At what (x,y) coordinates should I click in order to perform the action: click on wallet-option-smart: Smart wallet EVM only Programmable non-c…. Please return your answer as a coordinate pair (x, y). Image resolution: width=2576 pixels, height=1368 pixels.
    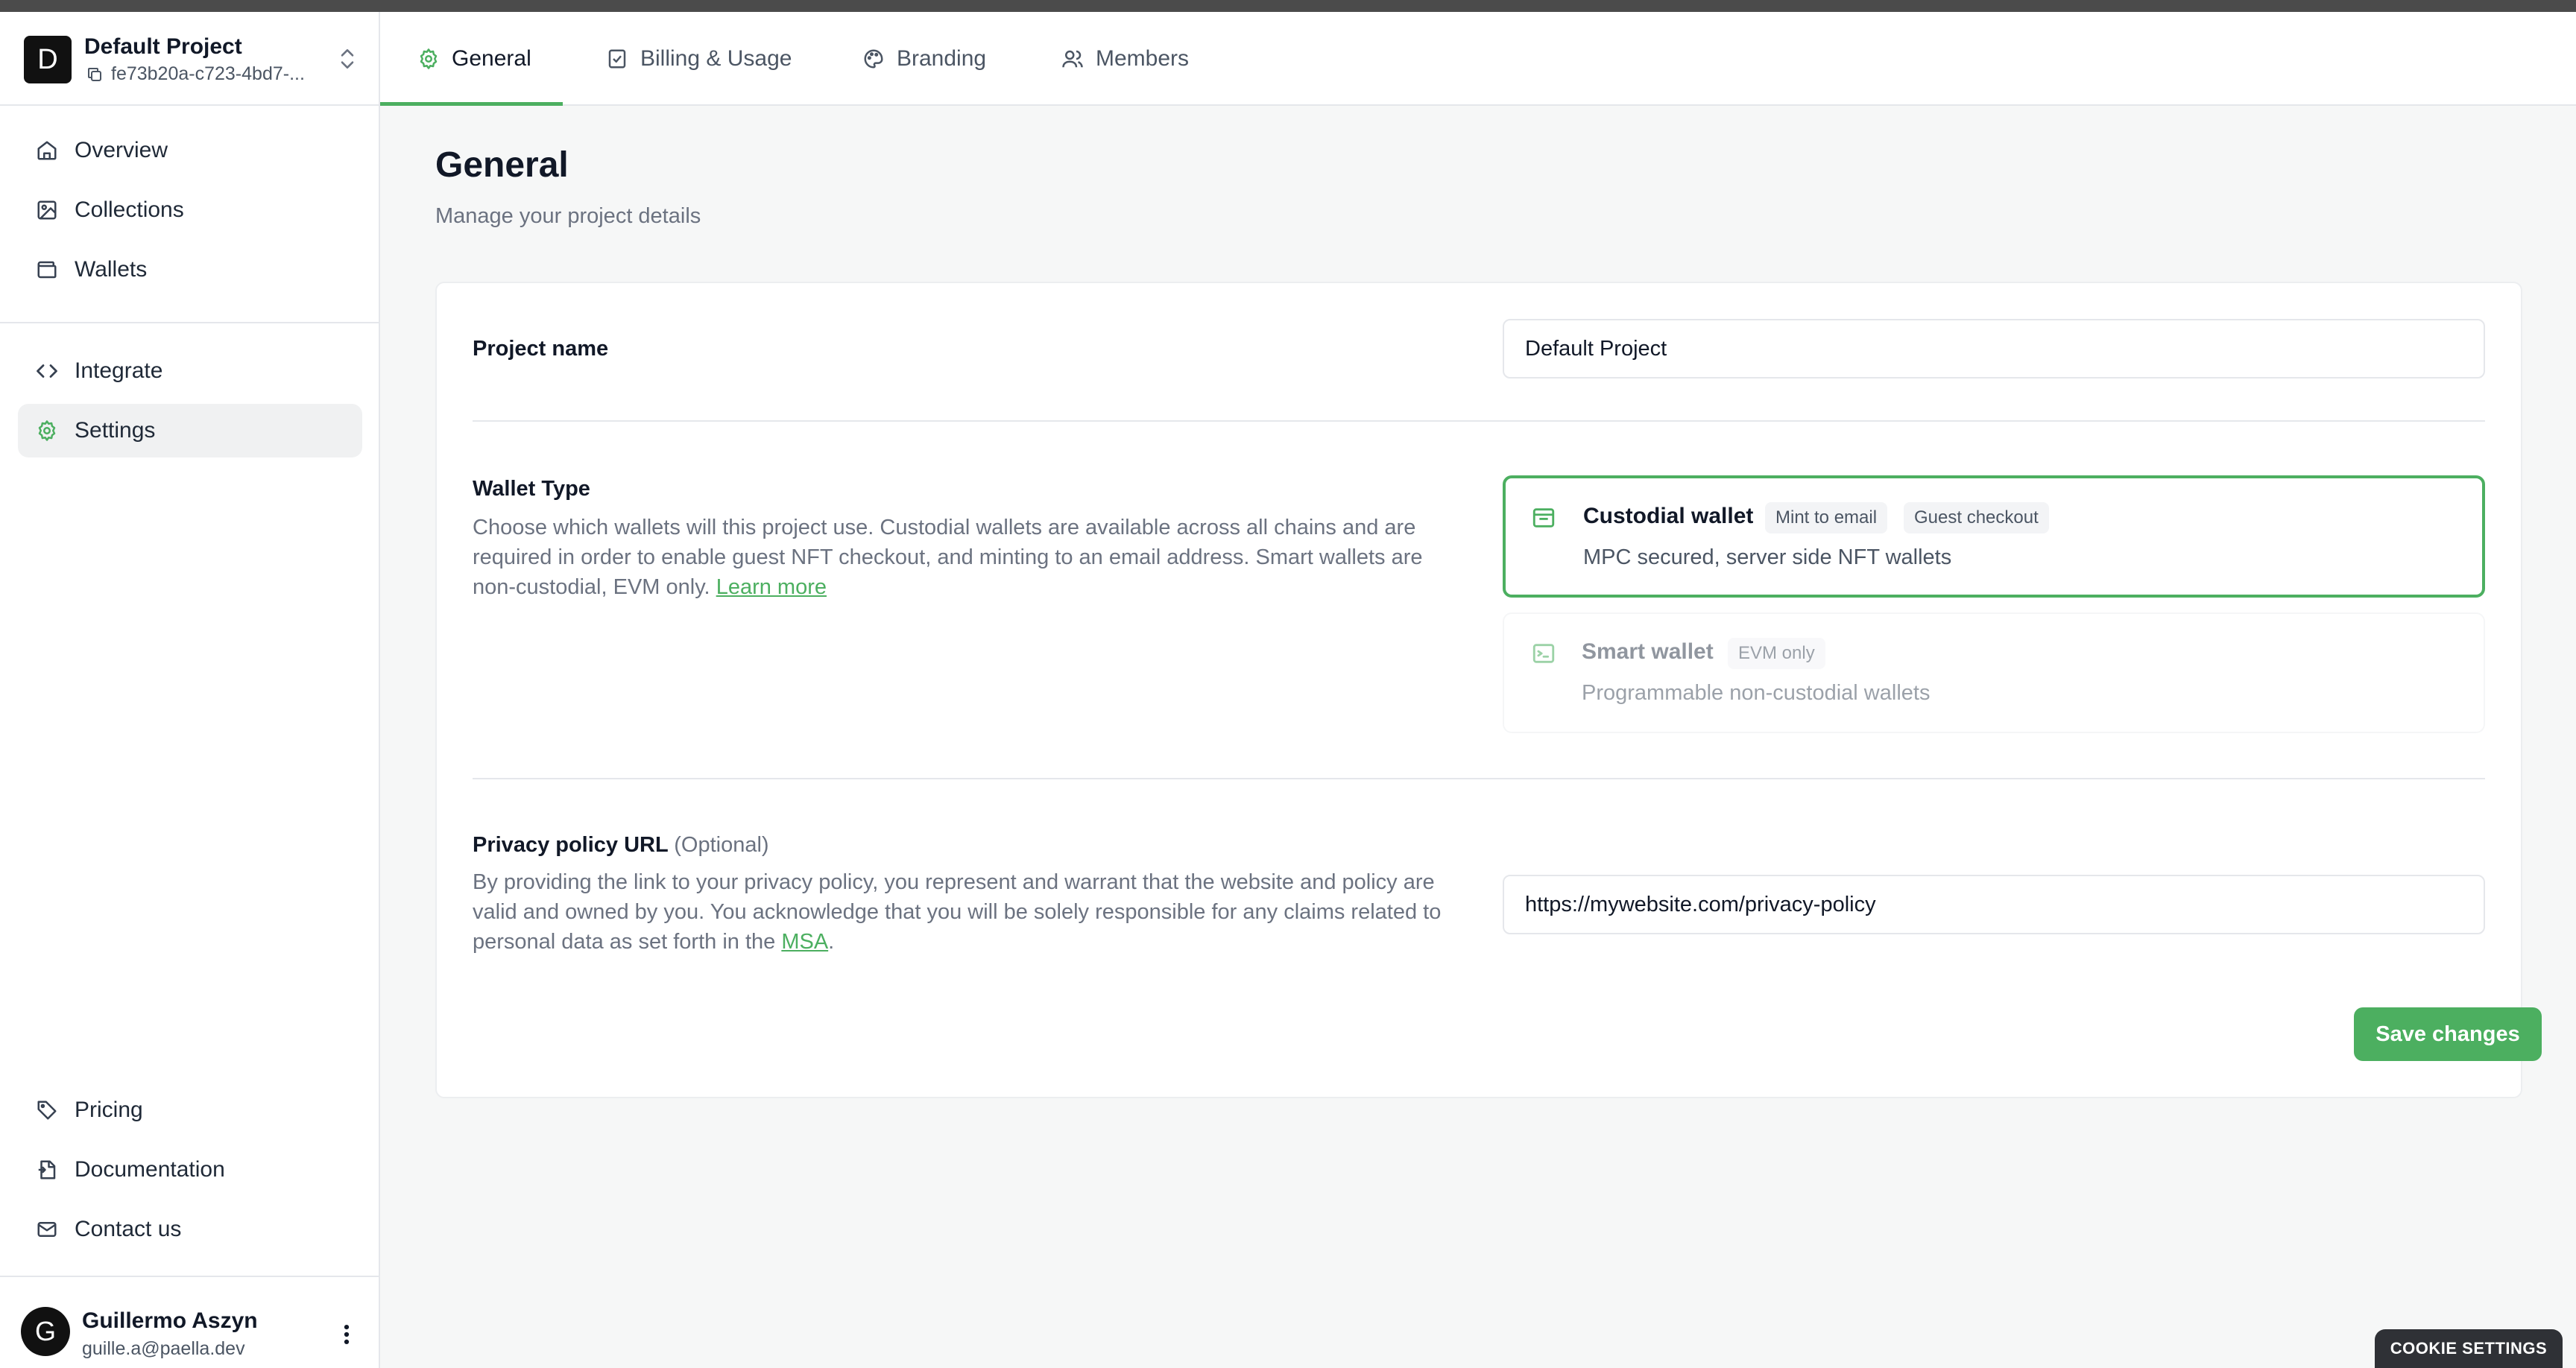
    Looking at the image, I should click on (1994, 672).